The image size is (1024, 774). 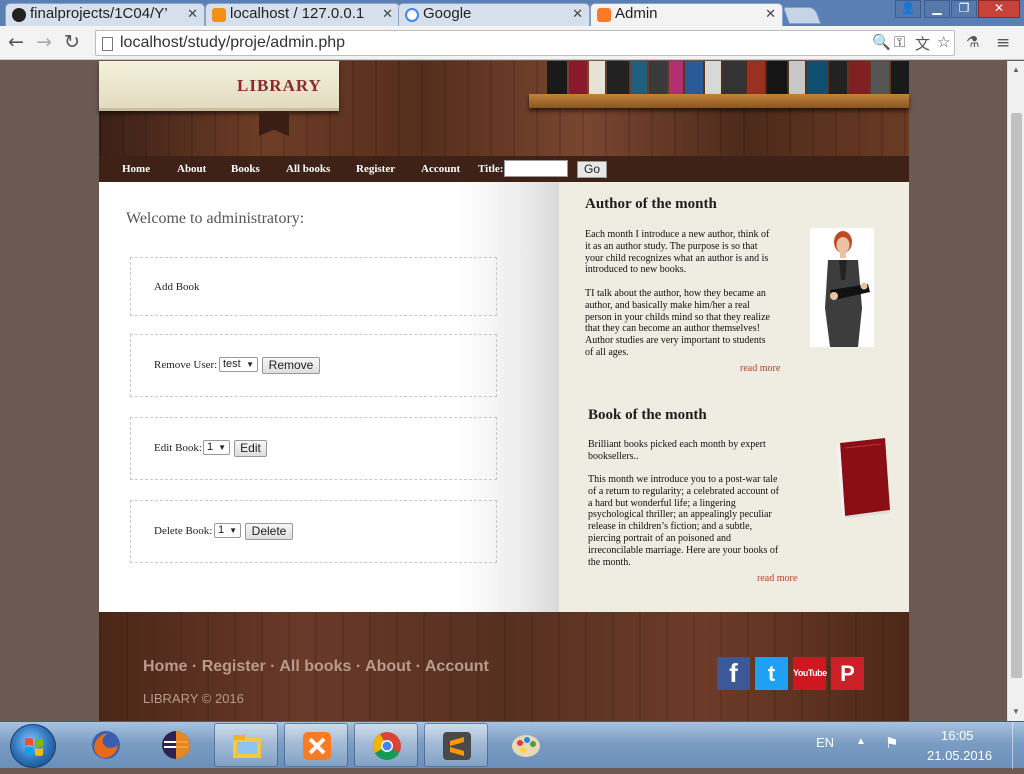 I want to click on taskbar-eclipse, so click(x=176, y=745).